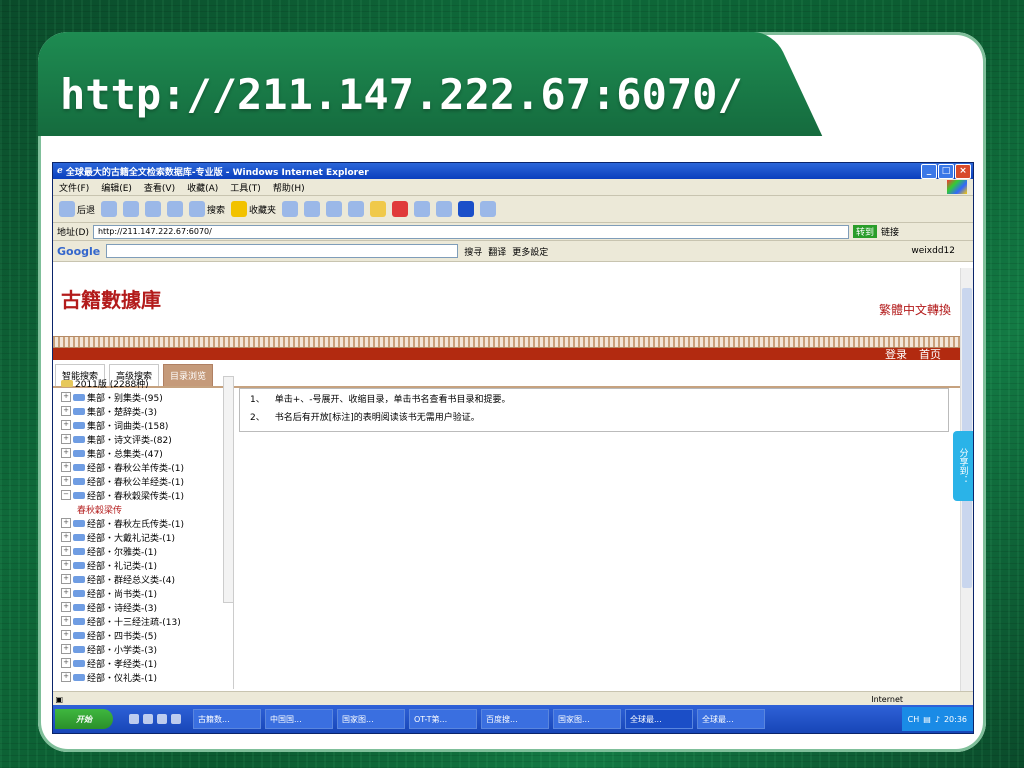 This screenshot has width=1024, height=768. Describe the element at coordinates (134, 719) in the screenshot. I see `show-desktop-icon` at that location.